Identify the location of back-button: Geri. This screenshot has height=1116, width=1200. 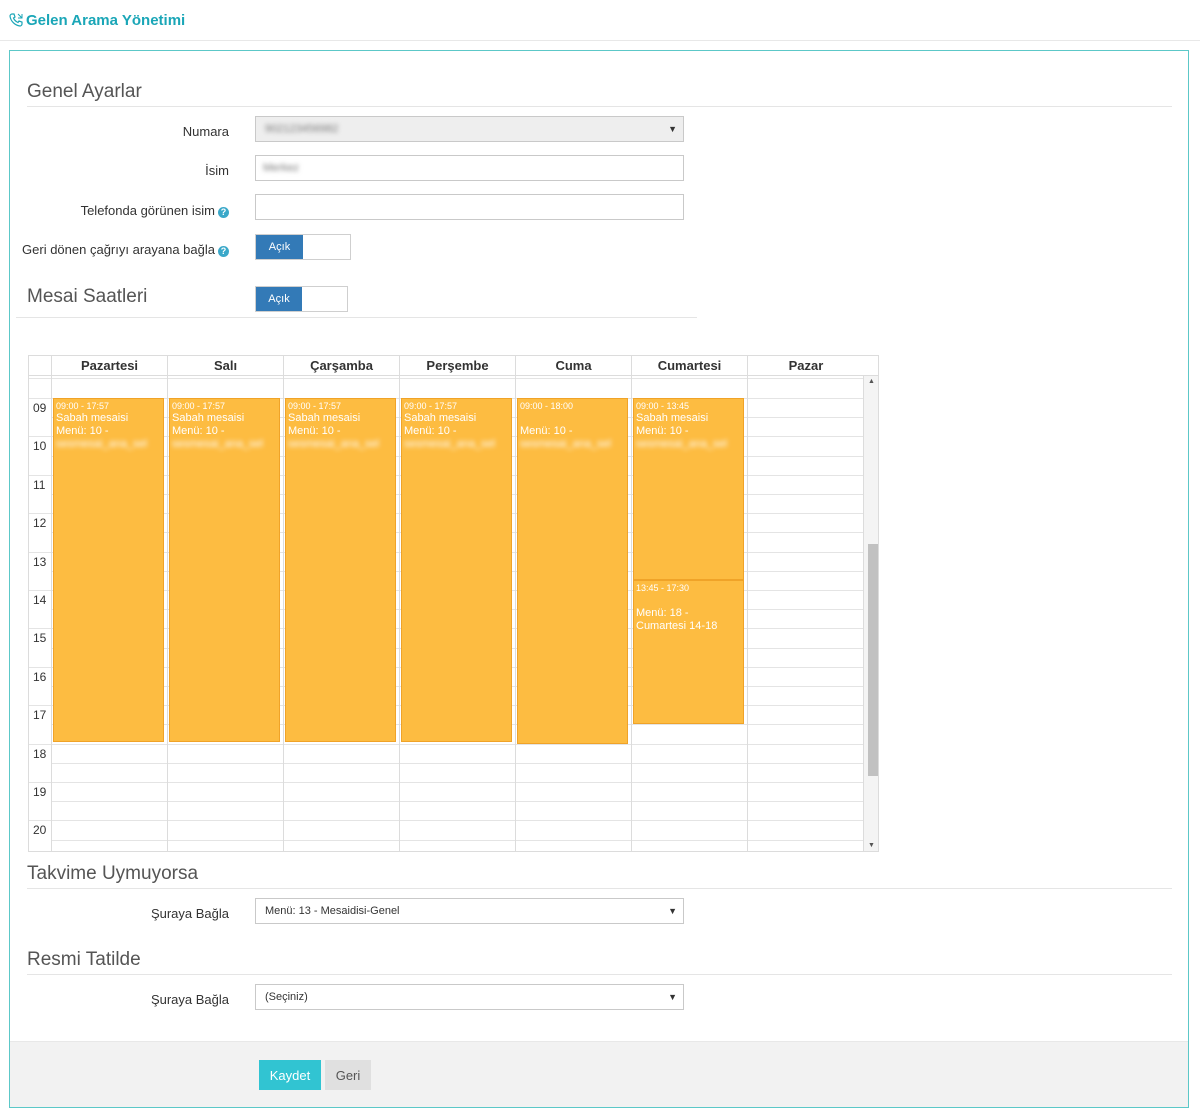
(348, 1075).